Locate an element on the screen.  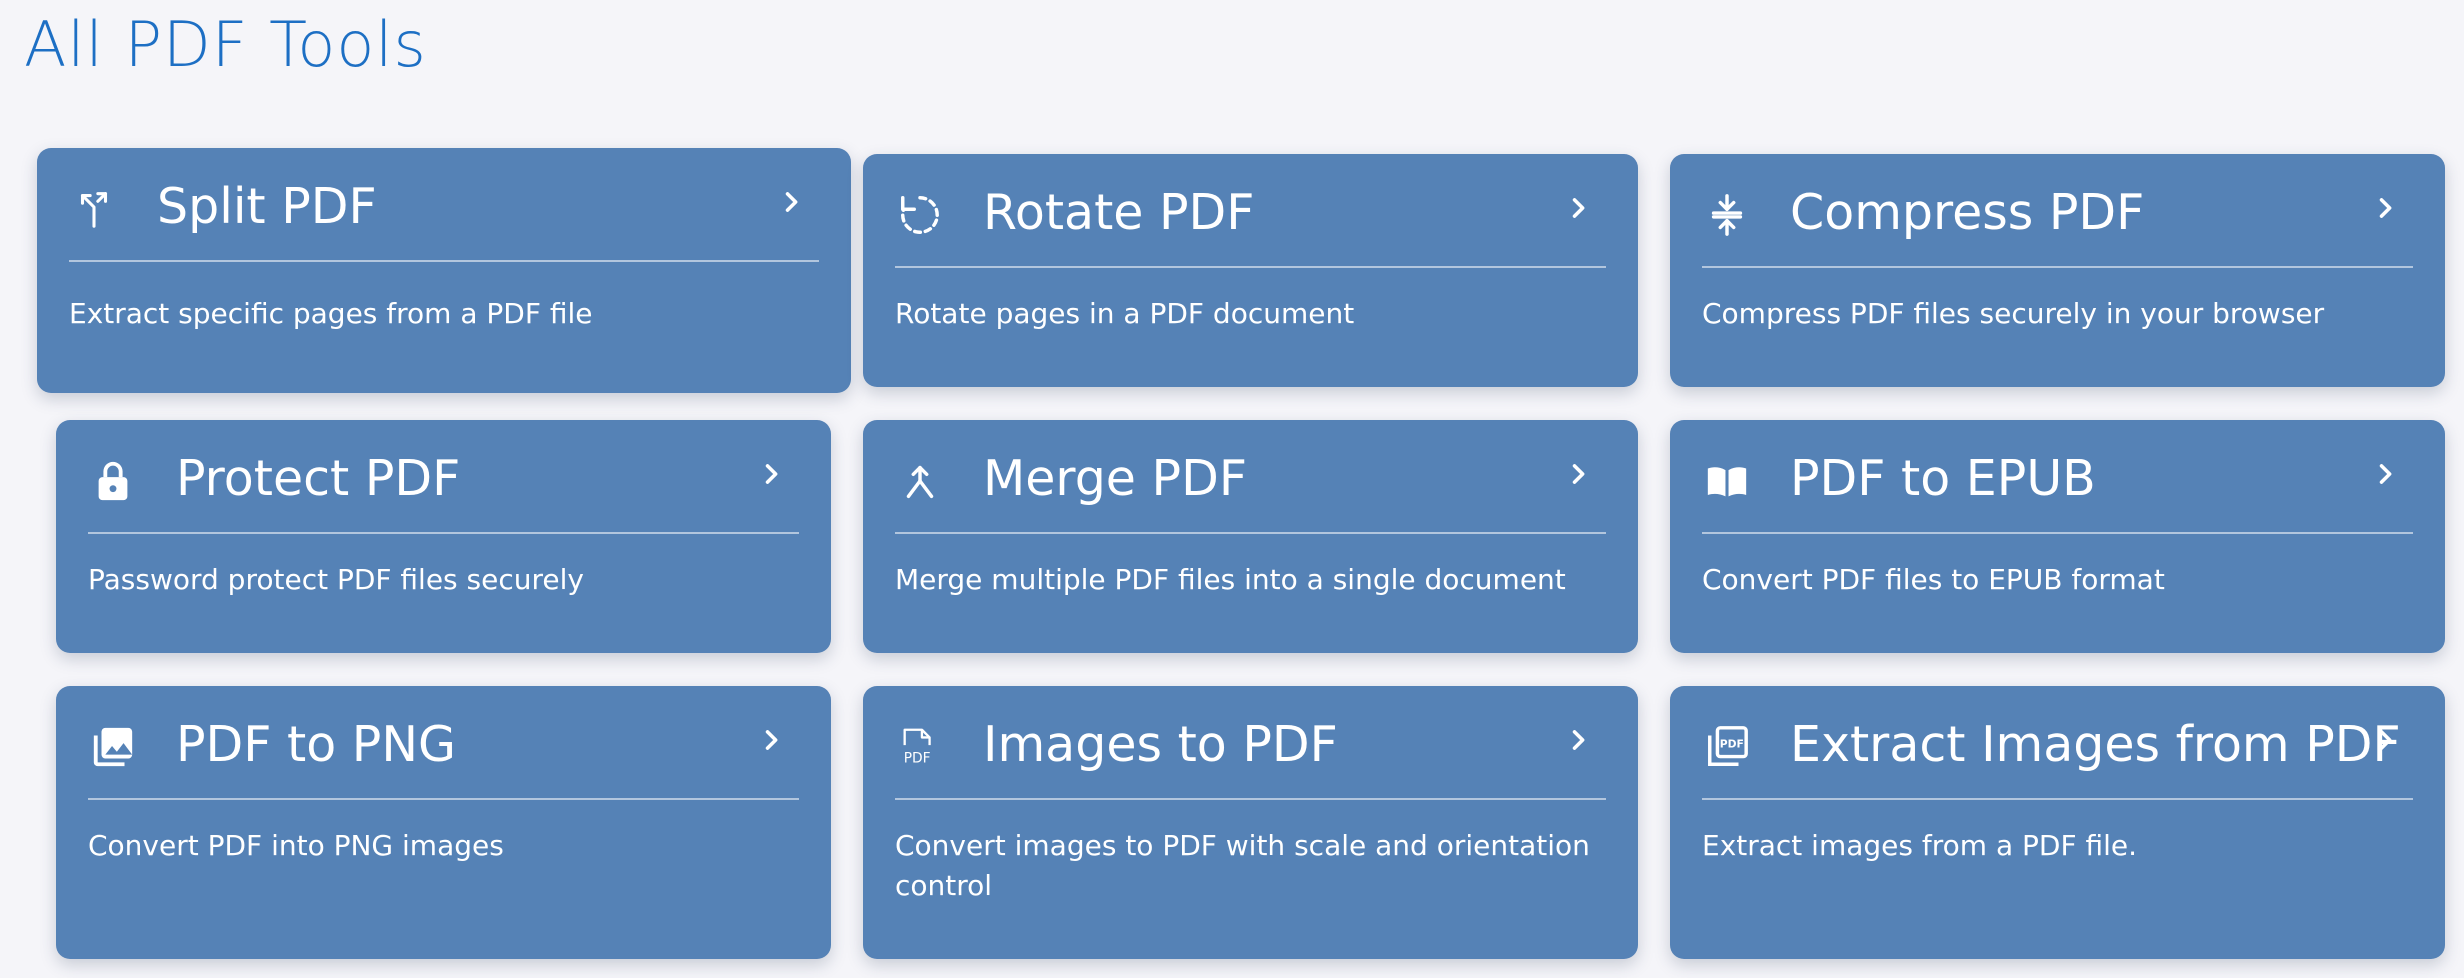
card-header: Rotate PDF is located at coordinates (1250, 211).